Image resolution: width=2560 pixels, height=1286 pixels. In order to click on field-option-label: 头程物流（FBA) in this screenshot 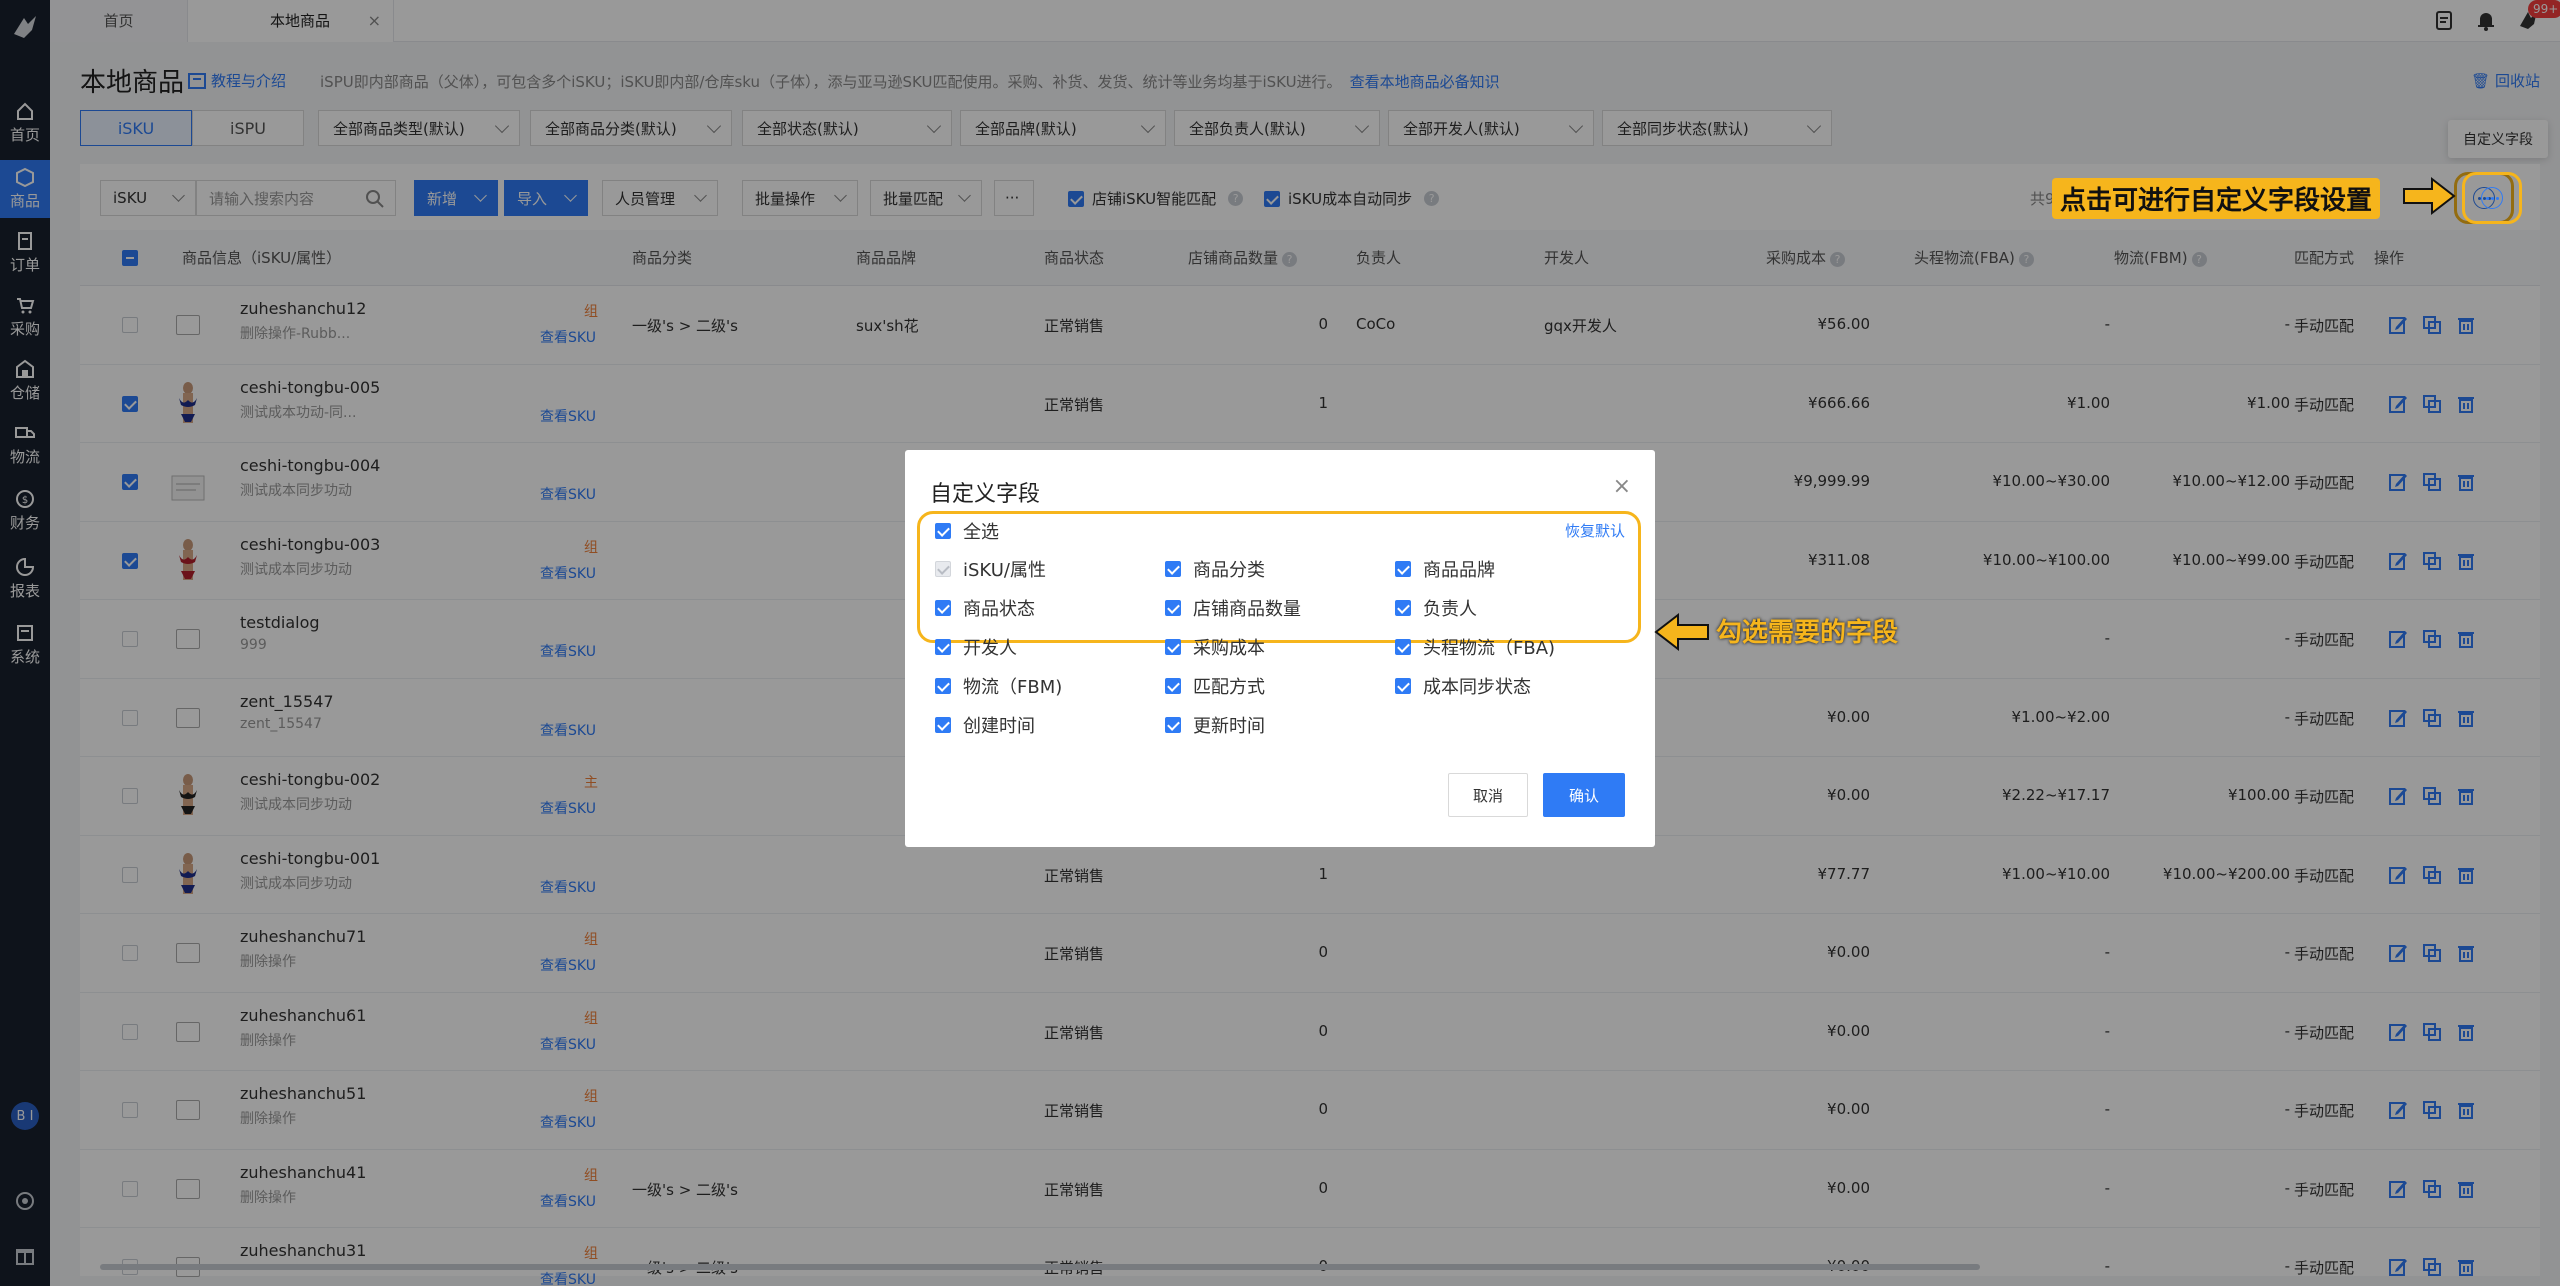, I will do `click(1489, 648)`.